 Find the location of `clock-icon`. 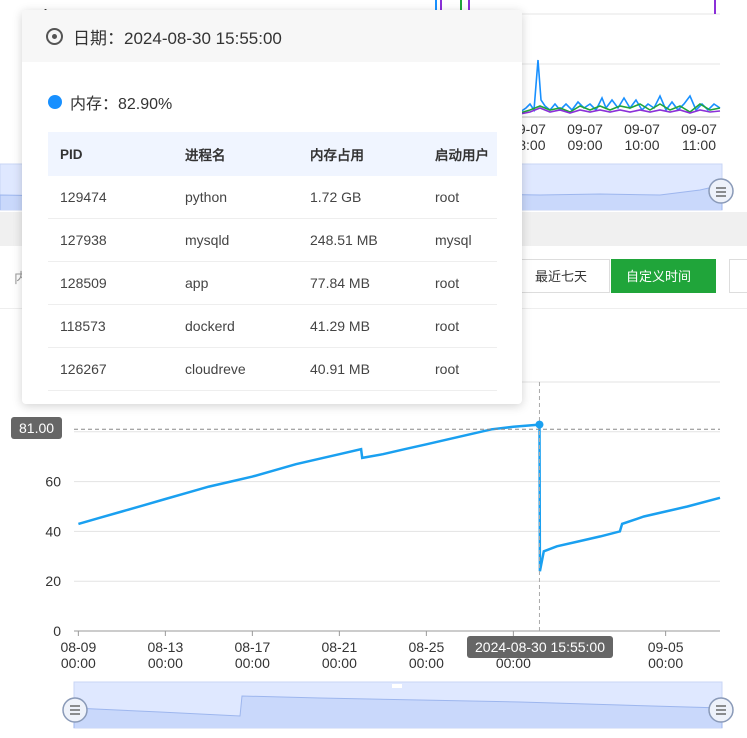

clock-icon is located at coordinates (54, 36).